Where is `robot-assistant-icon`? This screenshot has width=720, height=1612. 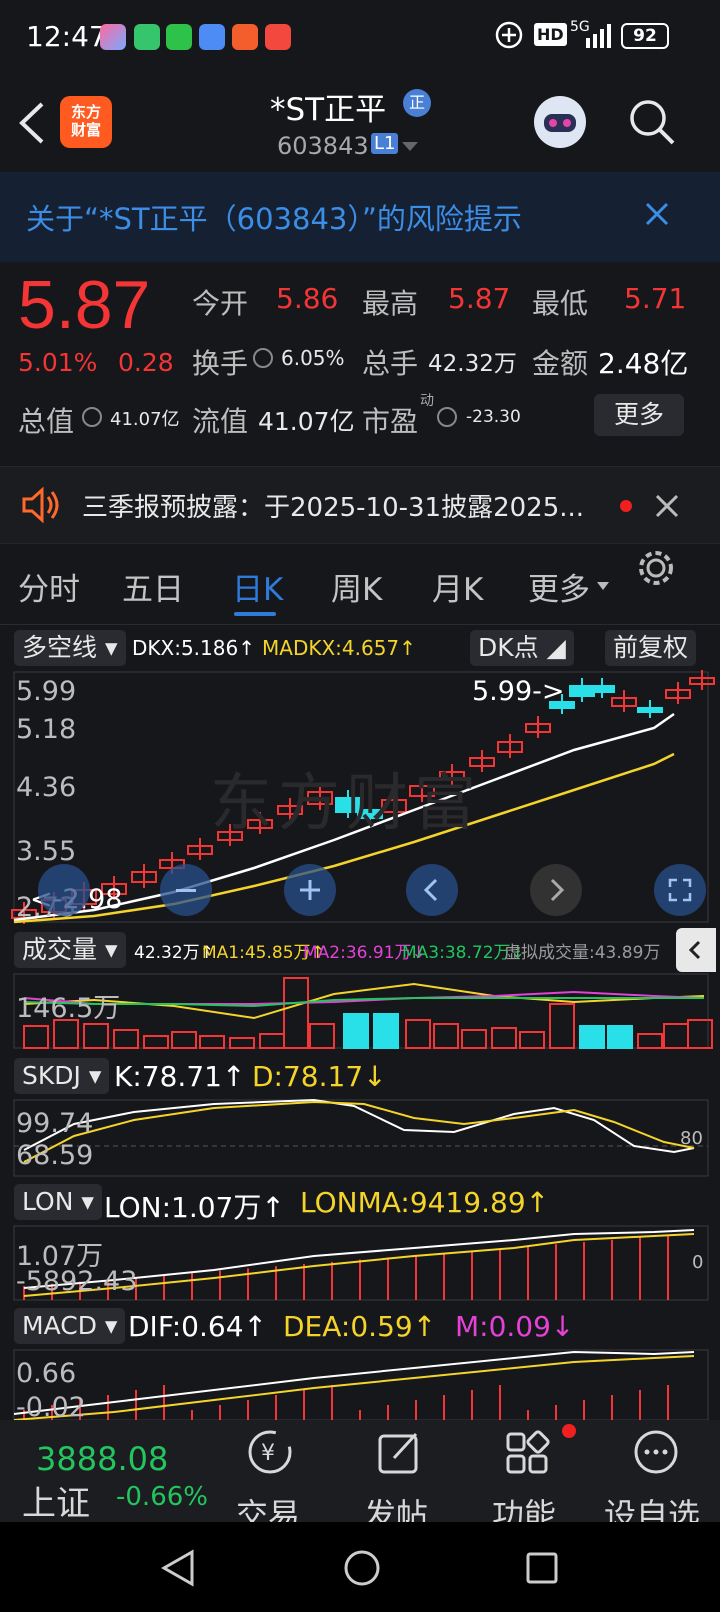 robot-assistant-icon is located at coordinates (560, 122).